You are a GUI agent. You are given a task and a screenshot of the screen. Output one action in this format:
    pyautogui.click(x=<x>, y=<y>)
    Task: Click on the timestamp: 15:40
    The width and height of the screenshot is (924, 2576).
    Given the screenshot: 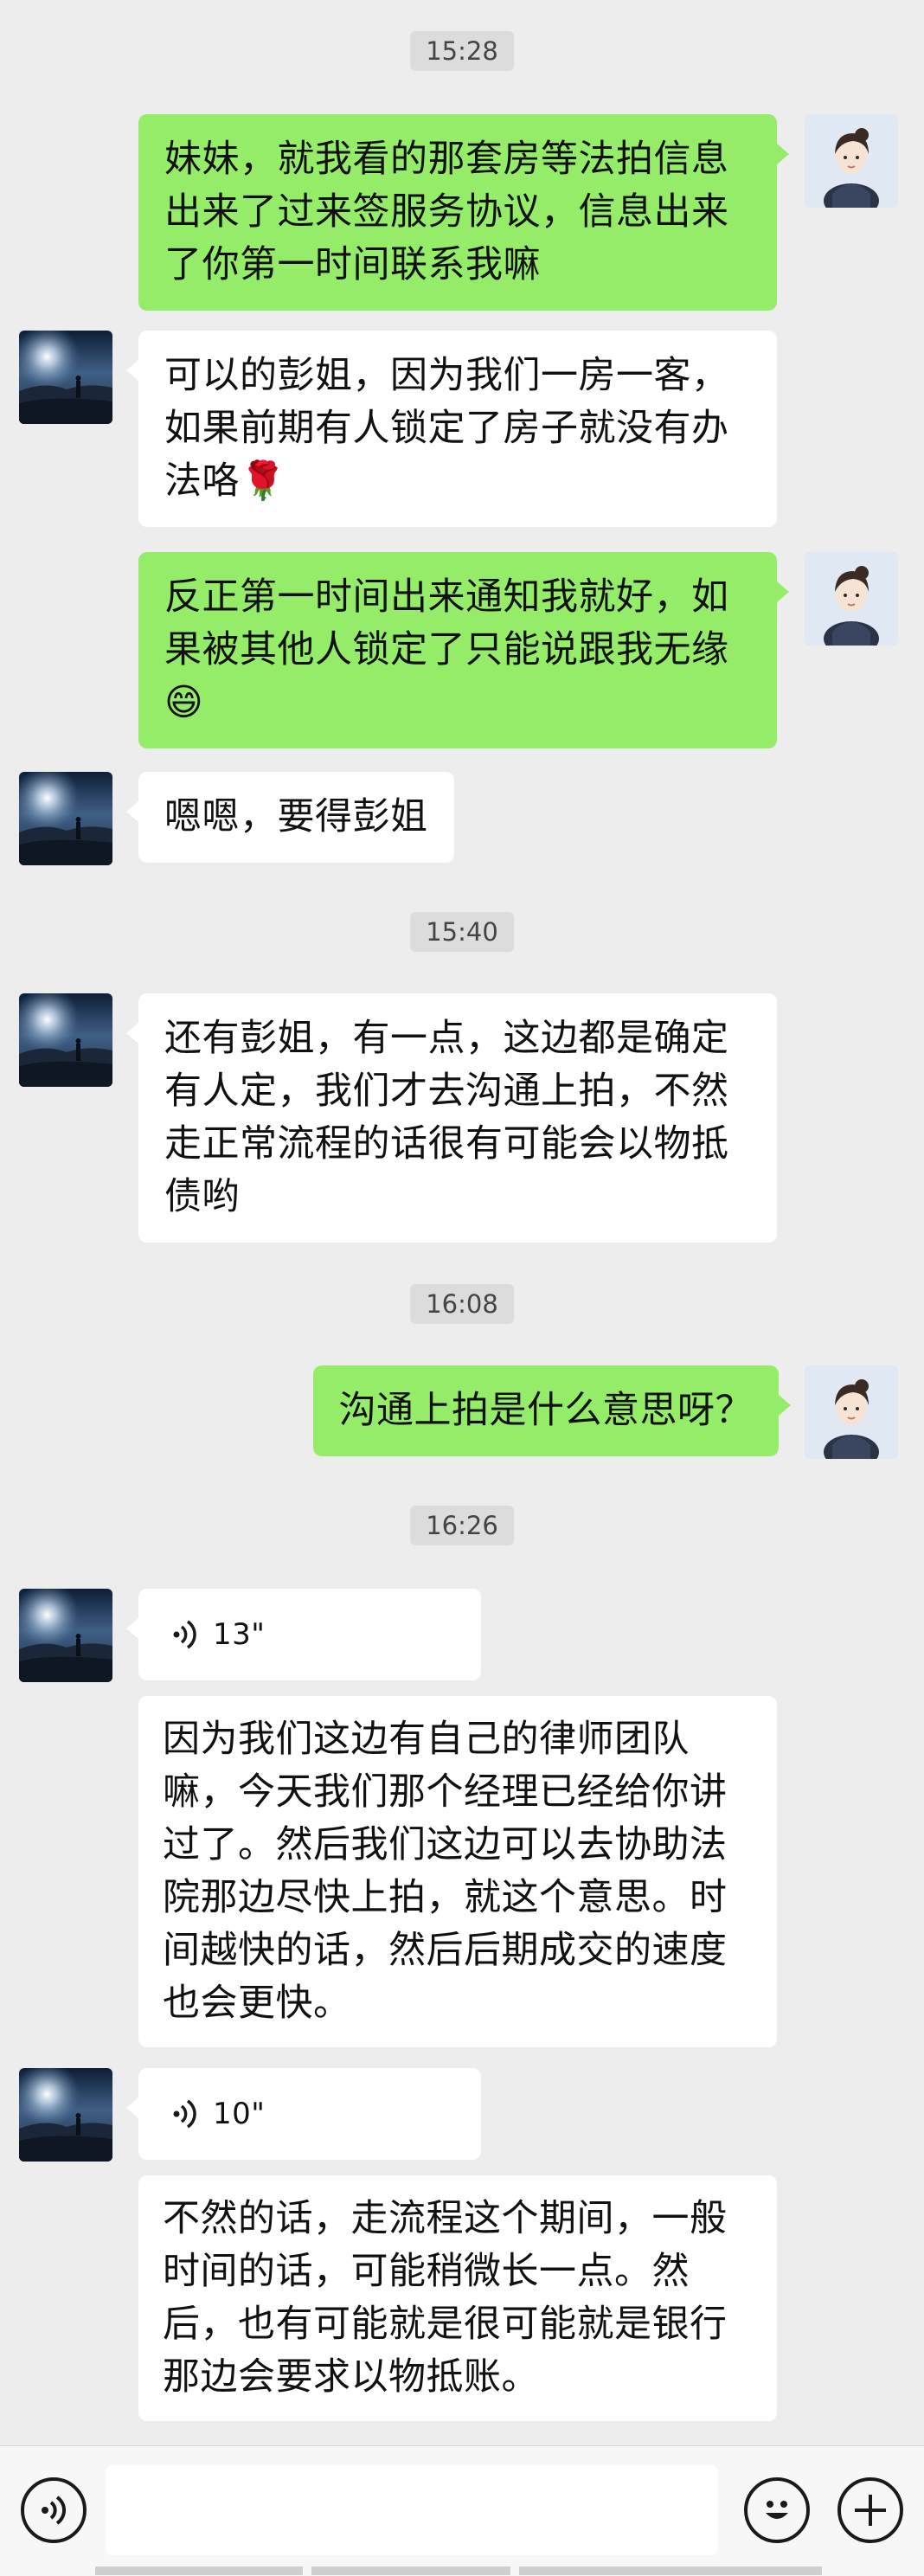 What is the action you would take?
    pyautogui.click(x=462, y=932)
    